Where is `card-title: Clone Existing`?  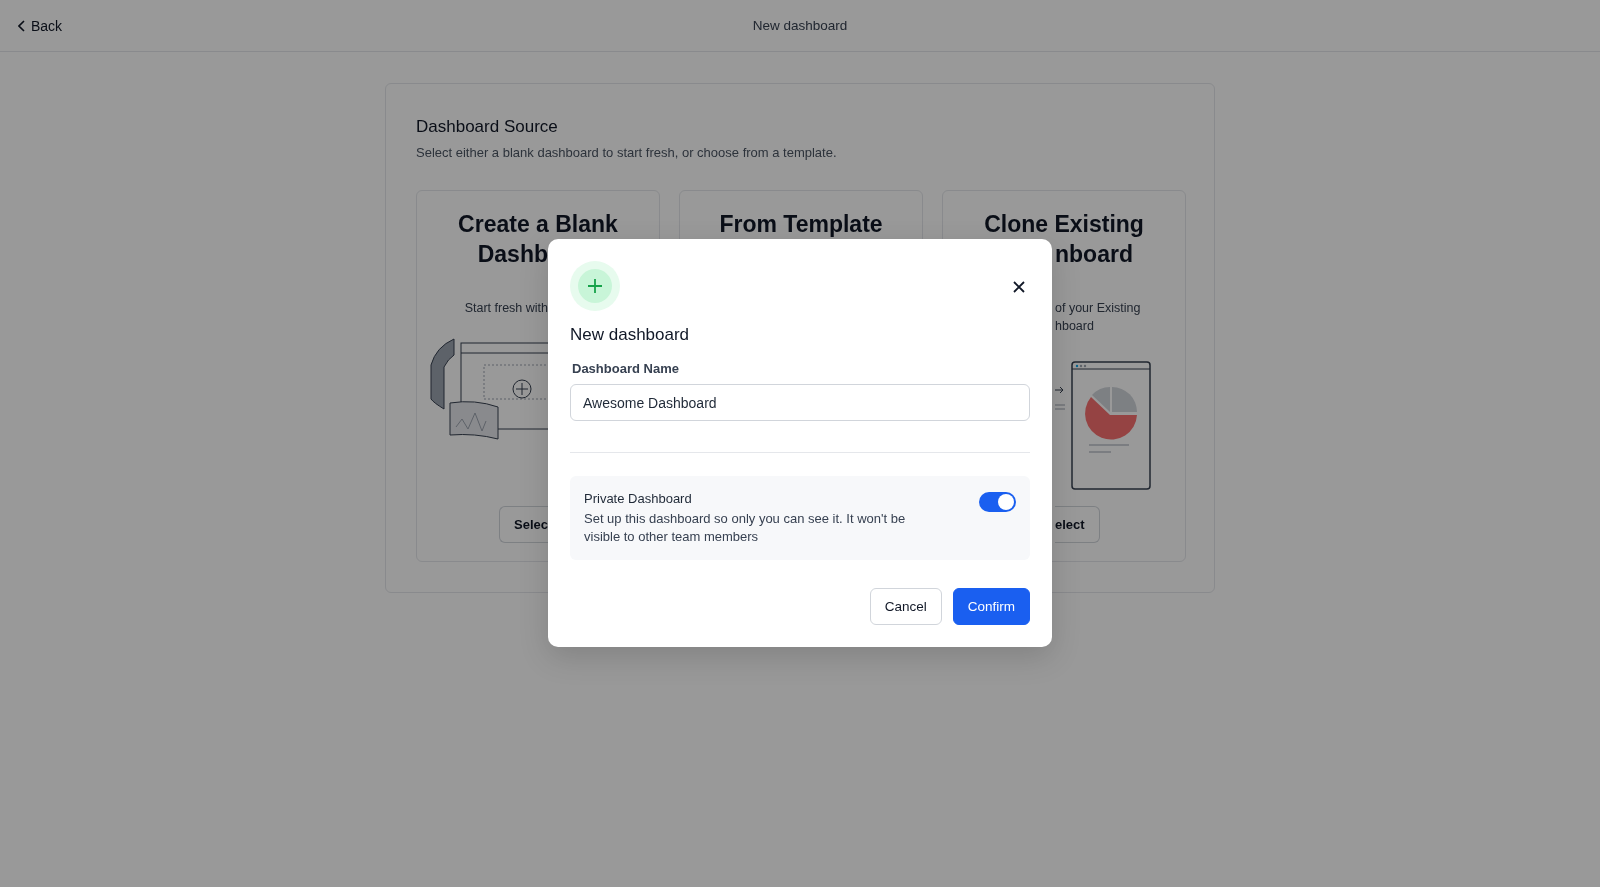
card-title: Clone Existing is located at coordinates (1064, 224).